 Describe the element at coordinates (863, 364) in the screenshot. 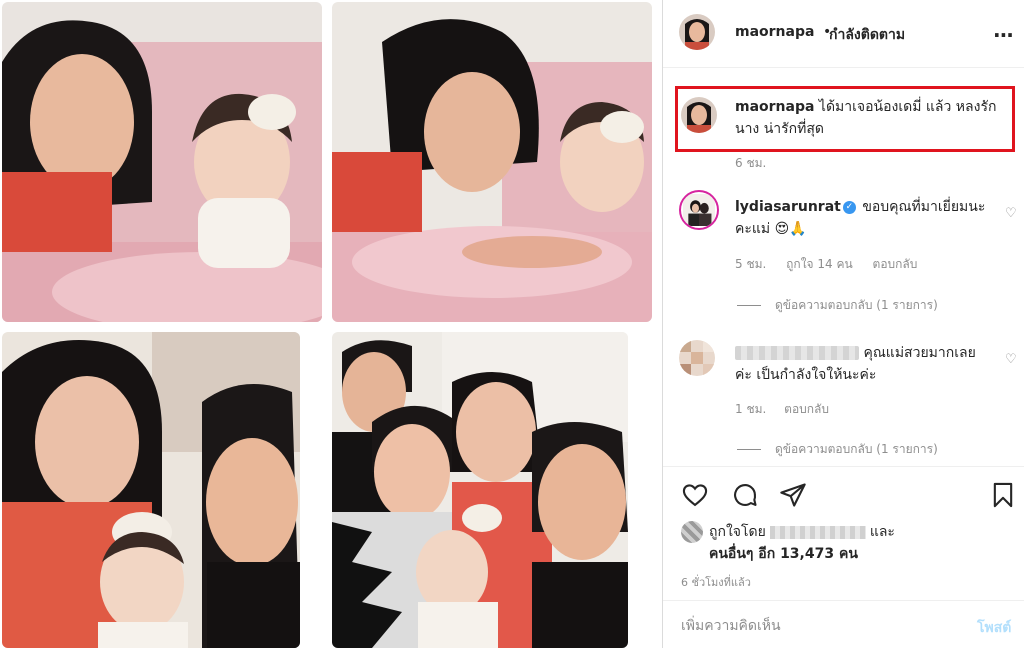

I see `comment-text-block: คุณแม่สวยมากเลยค่ะ เป็นกำลังใจให้นะค่ะ` at that location.